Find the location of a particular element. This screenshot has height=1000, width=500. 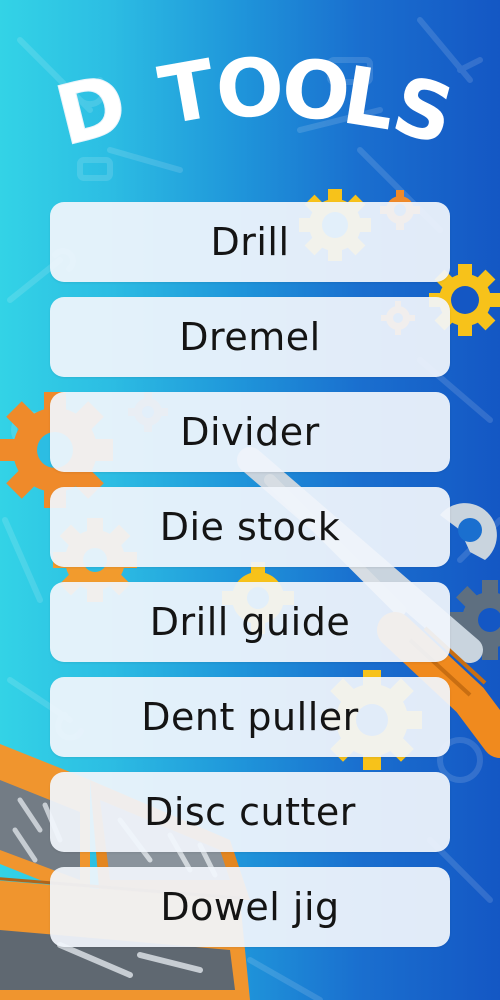

tool-label: Dremel is located at coordinates (250, 337).